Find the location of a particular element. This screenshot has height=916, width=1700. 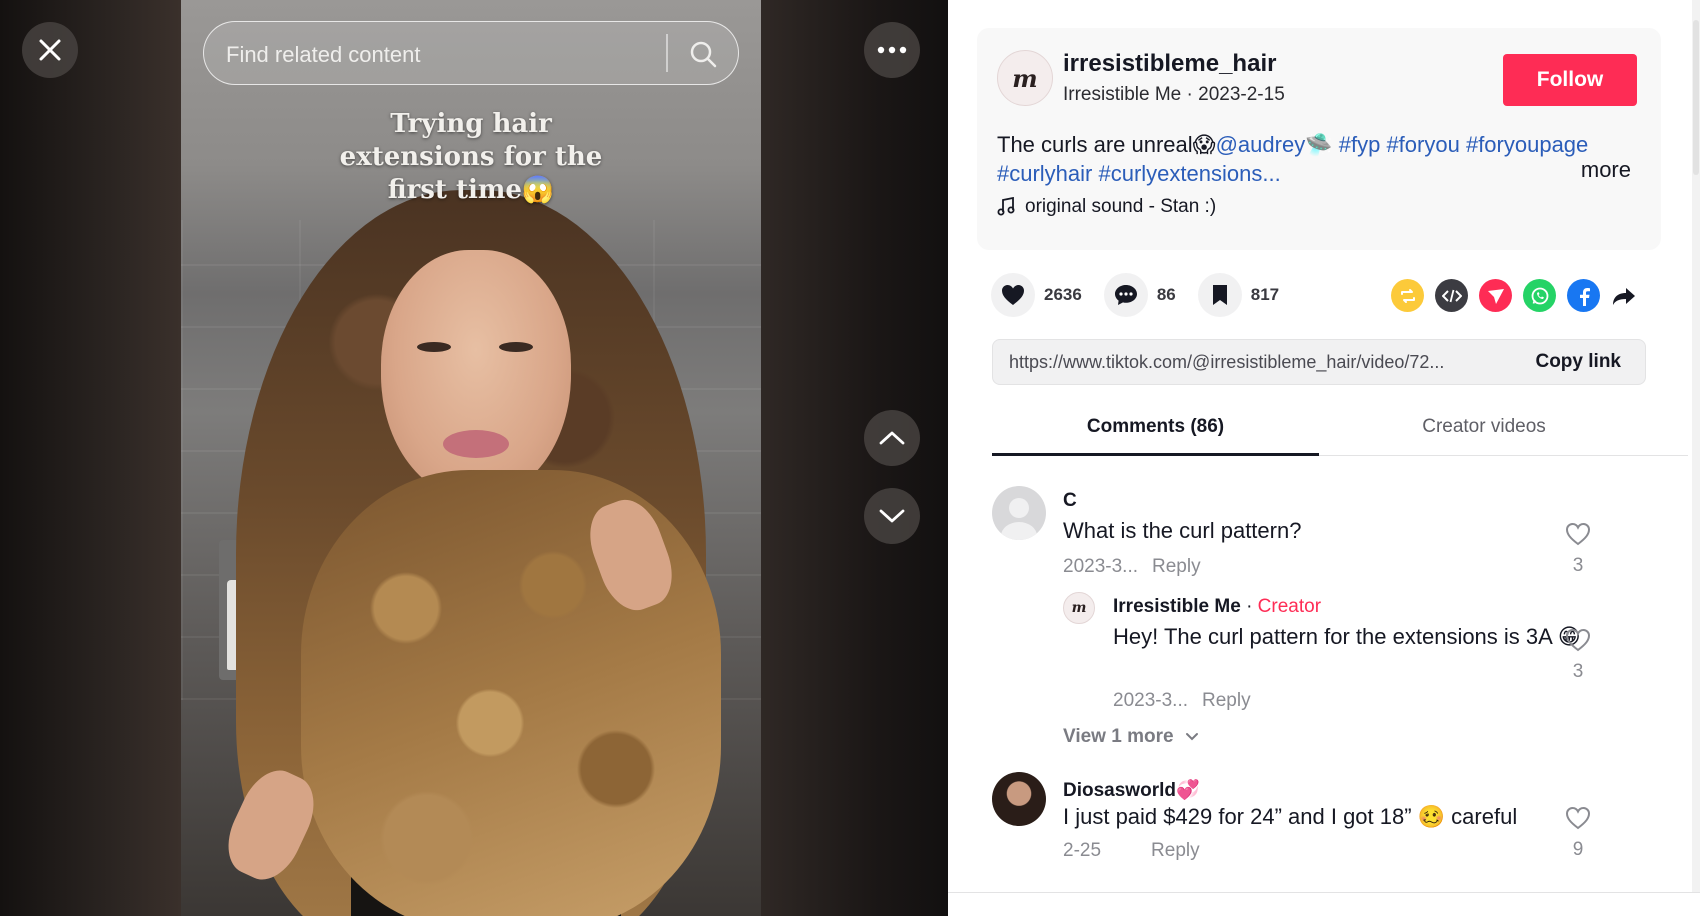

caption-line: extensions for the is located at coordinates (471, 157).